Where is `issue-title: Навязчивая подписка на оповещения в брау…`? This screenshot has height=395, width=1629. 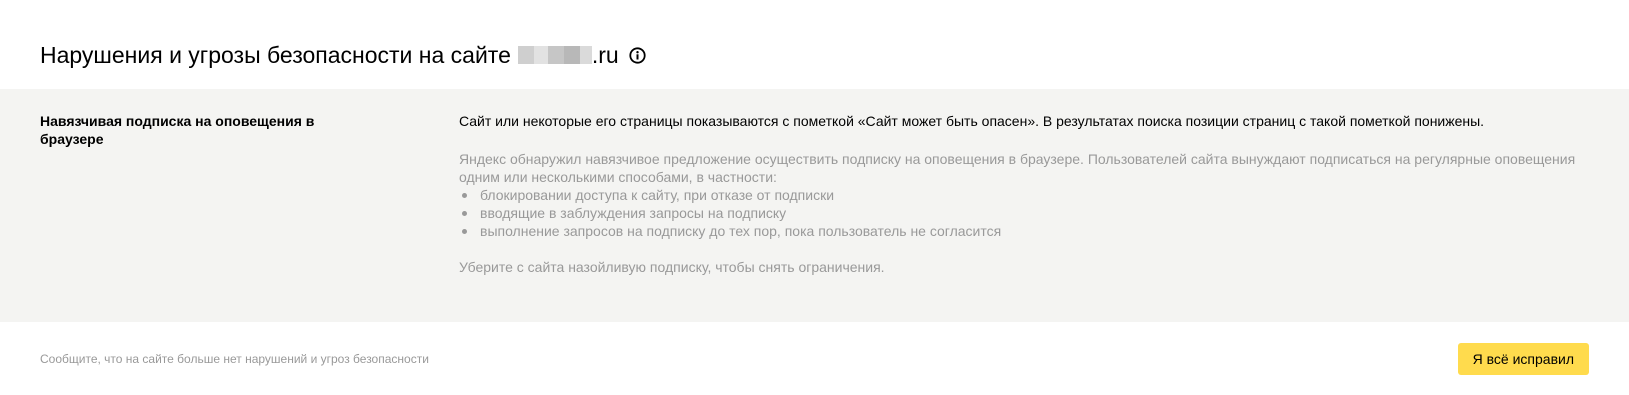 issue-title: Навязчивая подписка на оповещения в брау… is located at coordinates (177, 130).